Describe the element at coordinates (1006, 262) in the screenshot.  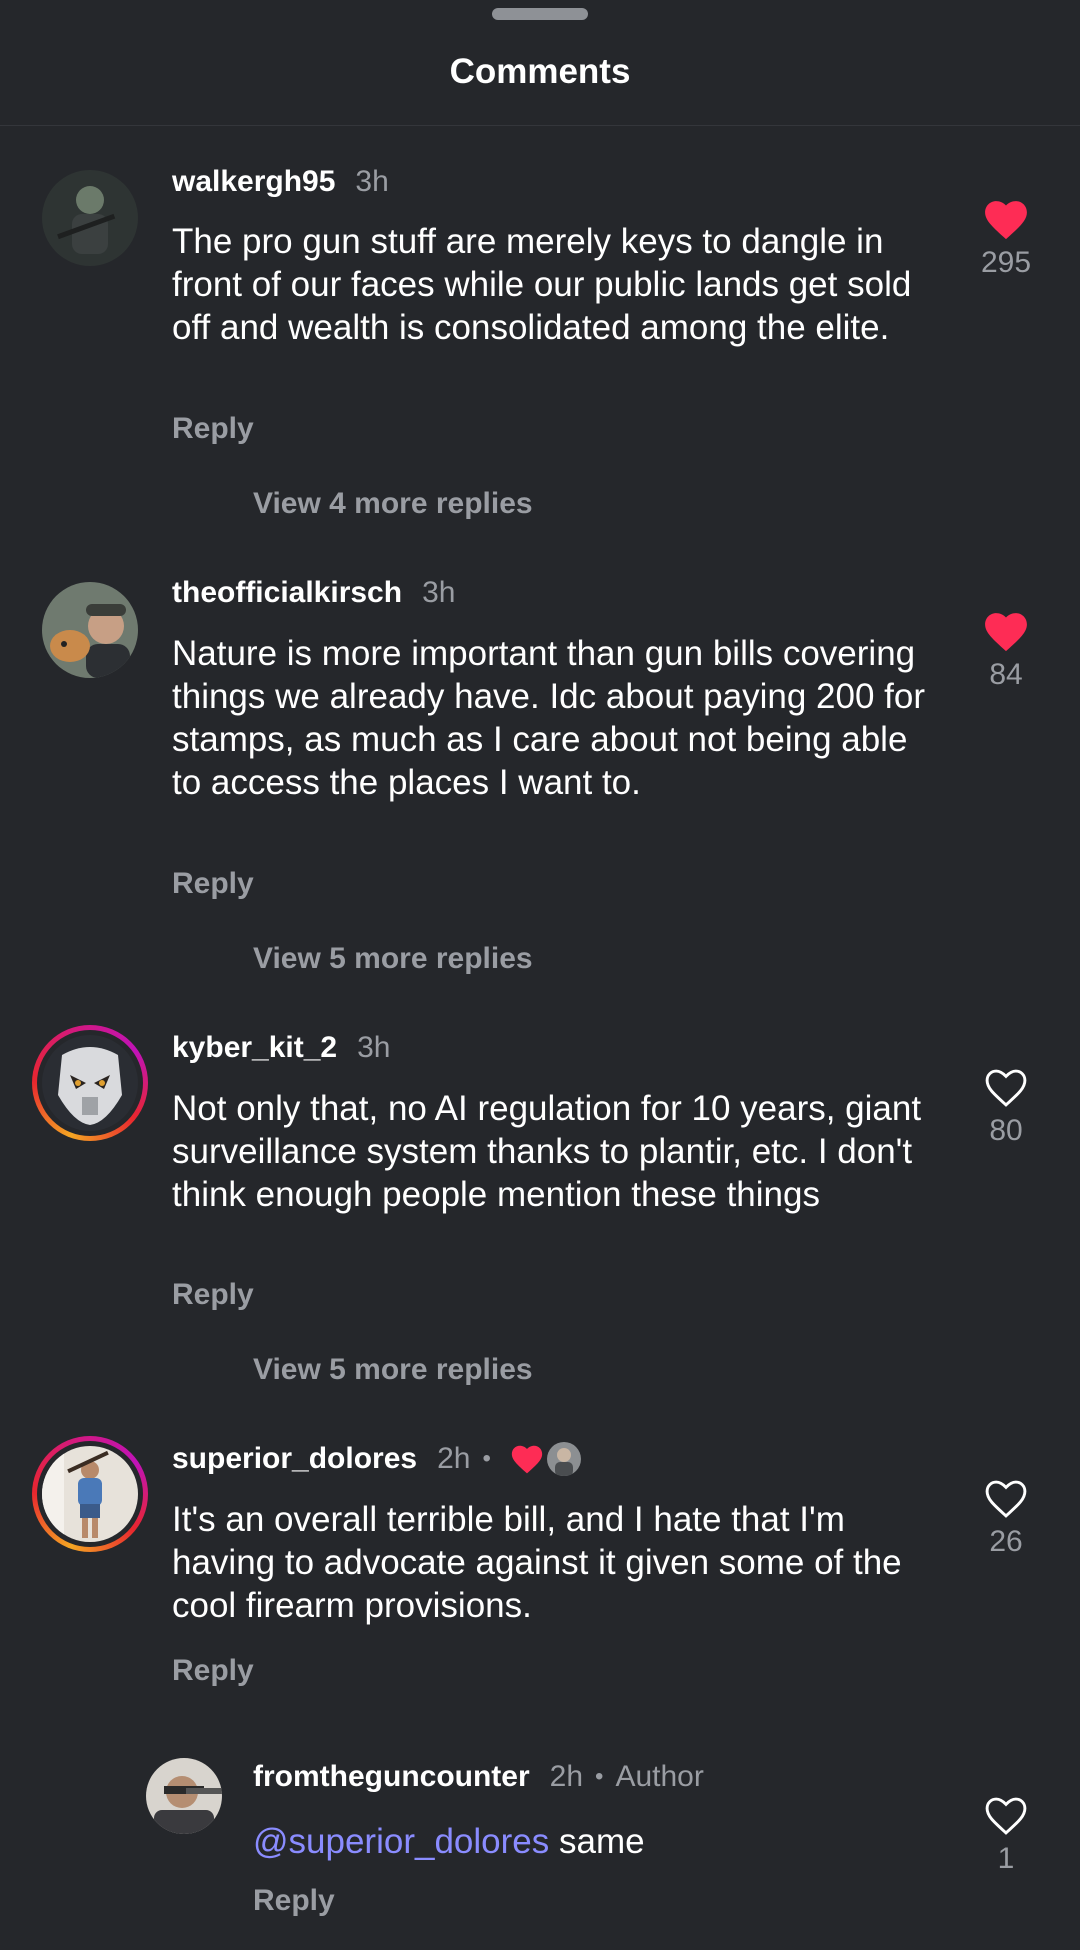
I see `like-count: 295` at that location.